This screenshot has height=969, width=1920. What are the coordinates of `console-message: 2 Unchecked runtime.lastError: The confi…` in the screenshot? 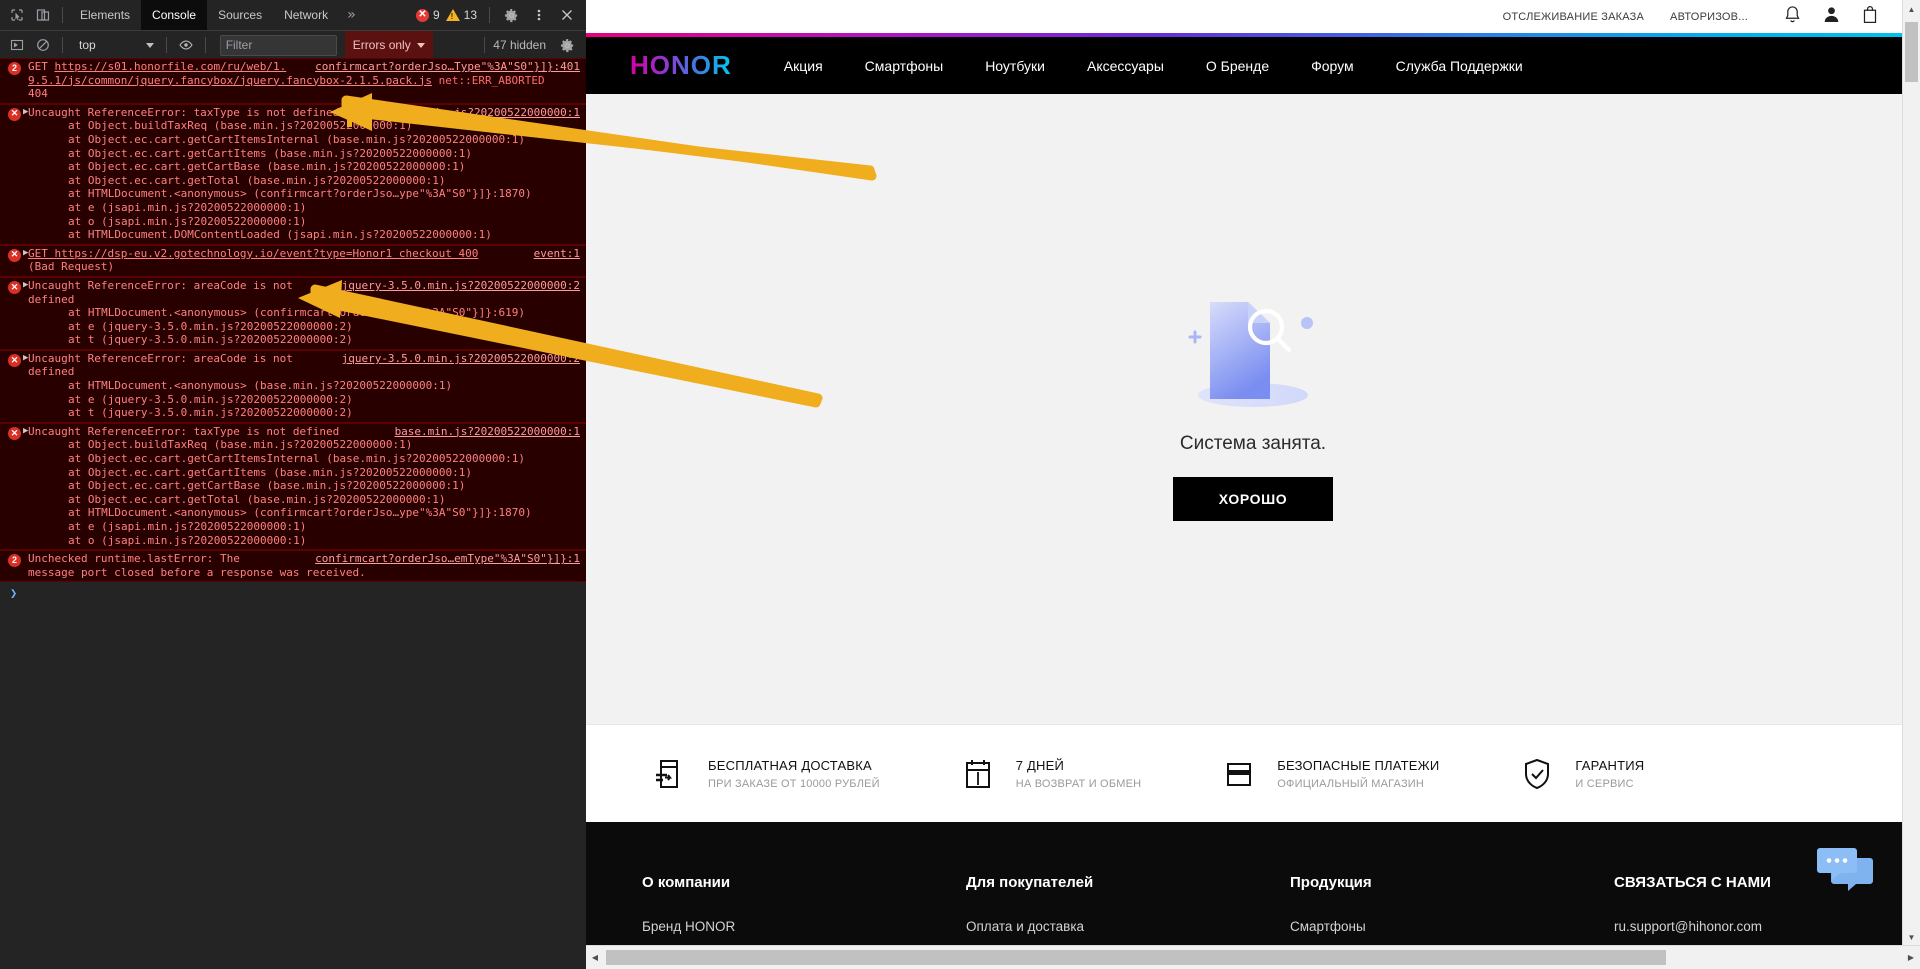 It's located at (293, 566).